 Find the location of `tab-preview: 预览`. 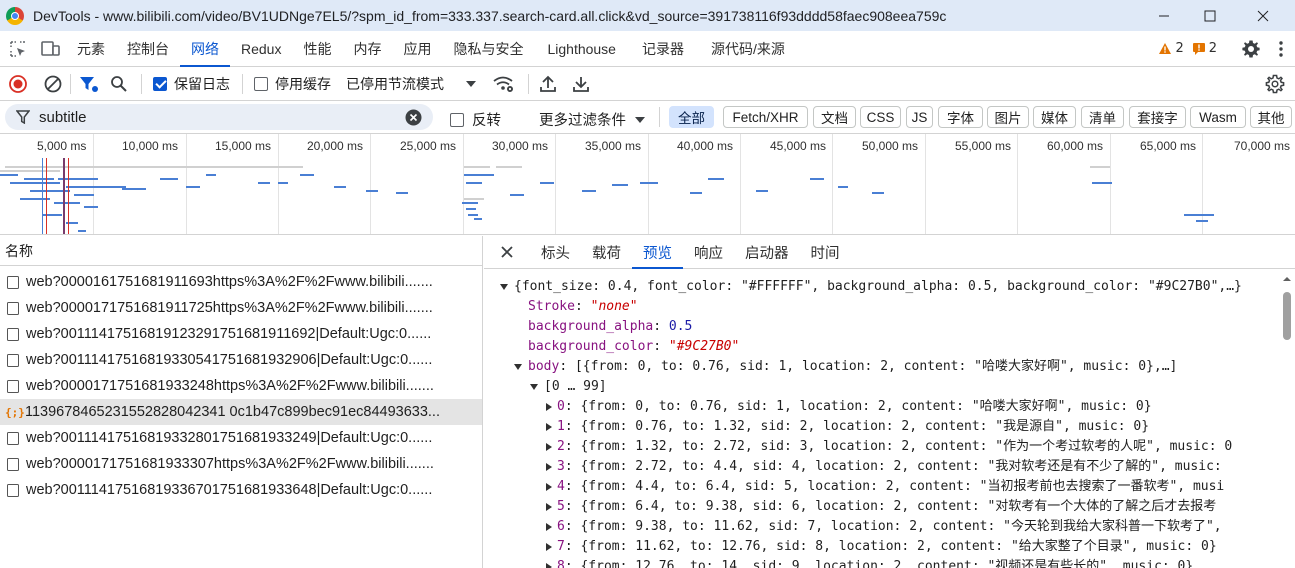

tab-preview: 预览 is located at coordinates (657, 252).